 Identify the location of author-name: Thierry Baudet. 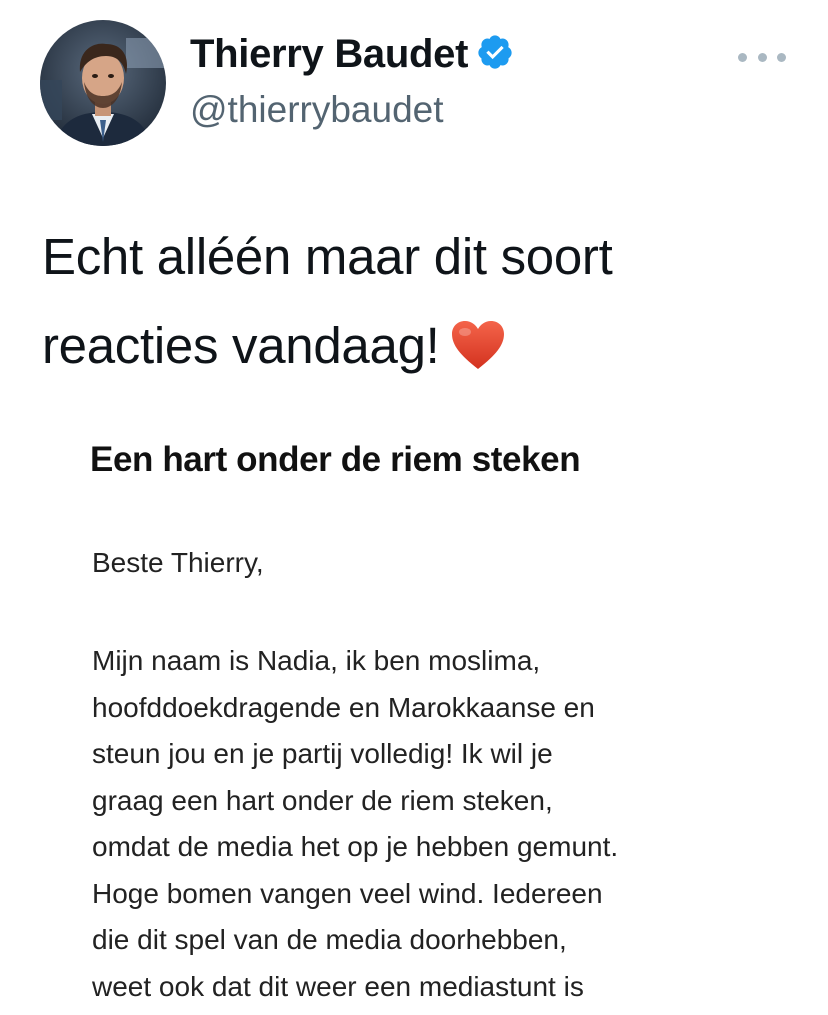
(329, 54).